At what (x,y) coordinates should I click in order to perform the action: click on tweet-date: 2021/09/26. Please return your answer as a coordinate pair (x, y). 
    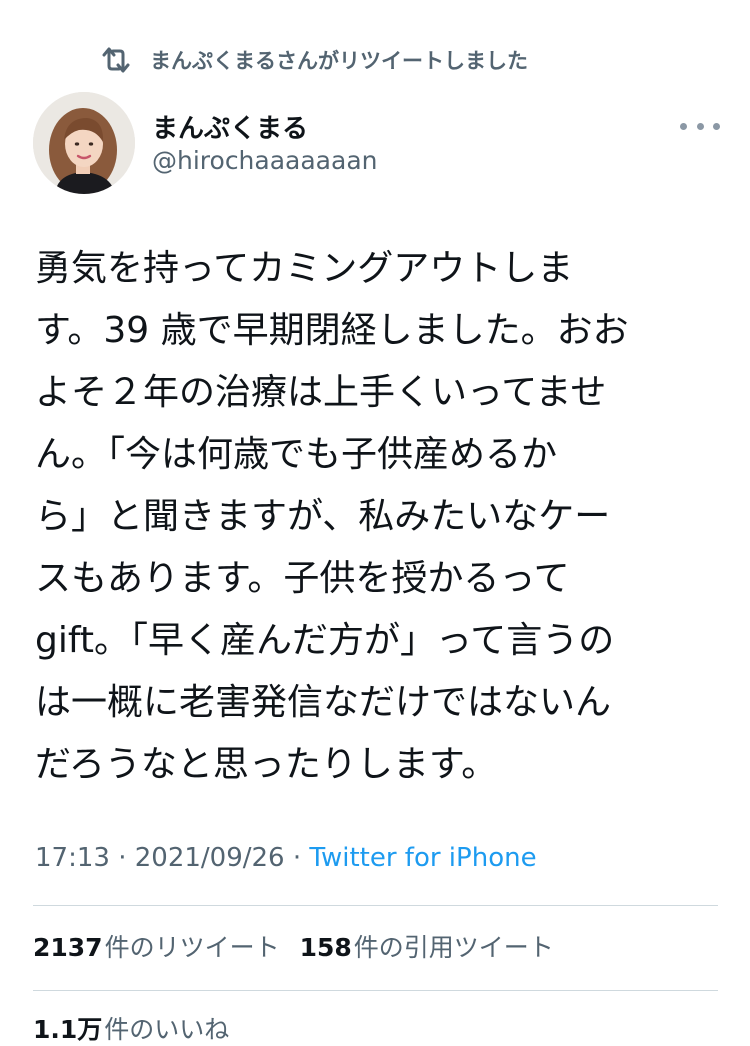
    Looking at the image, I should click on (210, 858).